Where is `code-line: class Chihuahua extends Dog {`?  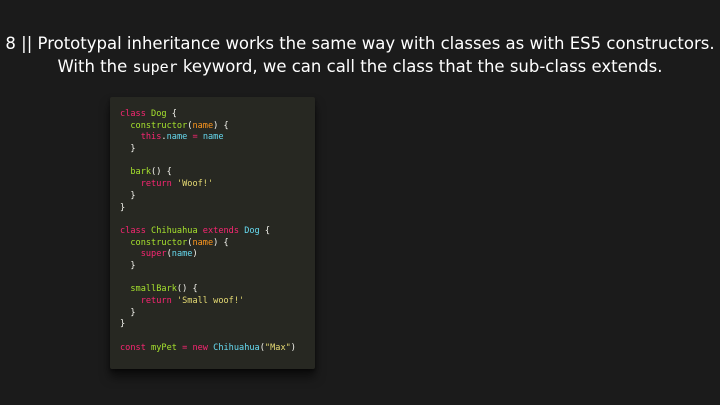
code-line: class Chihuahua extends Dog { is located at coordinates (217, 232).